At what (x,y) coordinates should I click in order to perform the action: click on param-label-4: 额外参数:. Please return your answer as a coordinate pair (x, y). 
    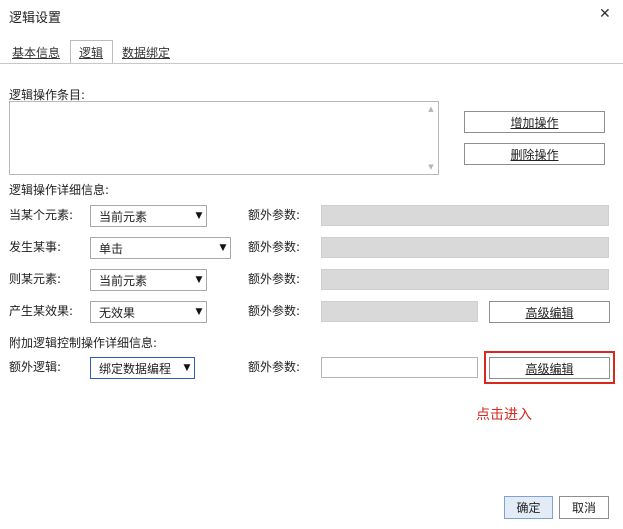
    Looking at the image, I should click on (274, 311).